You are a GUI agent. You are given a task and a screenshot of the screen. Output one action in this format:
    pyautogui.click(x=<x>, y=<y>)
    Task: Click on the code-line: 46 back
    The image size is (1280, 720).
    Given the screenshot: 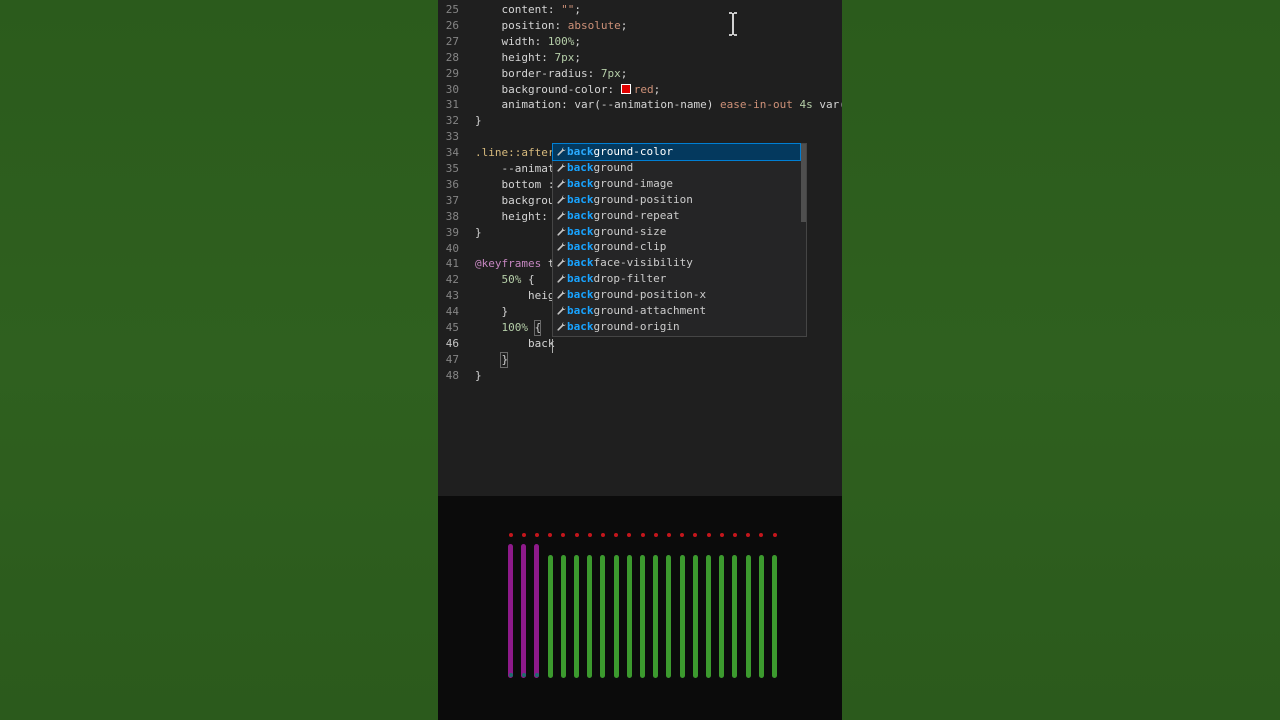 What is the action you would take?
    pyautogui.click(x=640, y=344)
    